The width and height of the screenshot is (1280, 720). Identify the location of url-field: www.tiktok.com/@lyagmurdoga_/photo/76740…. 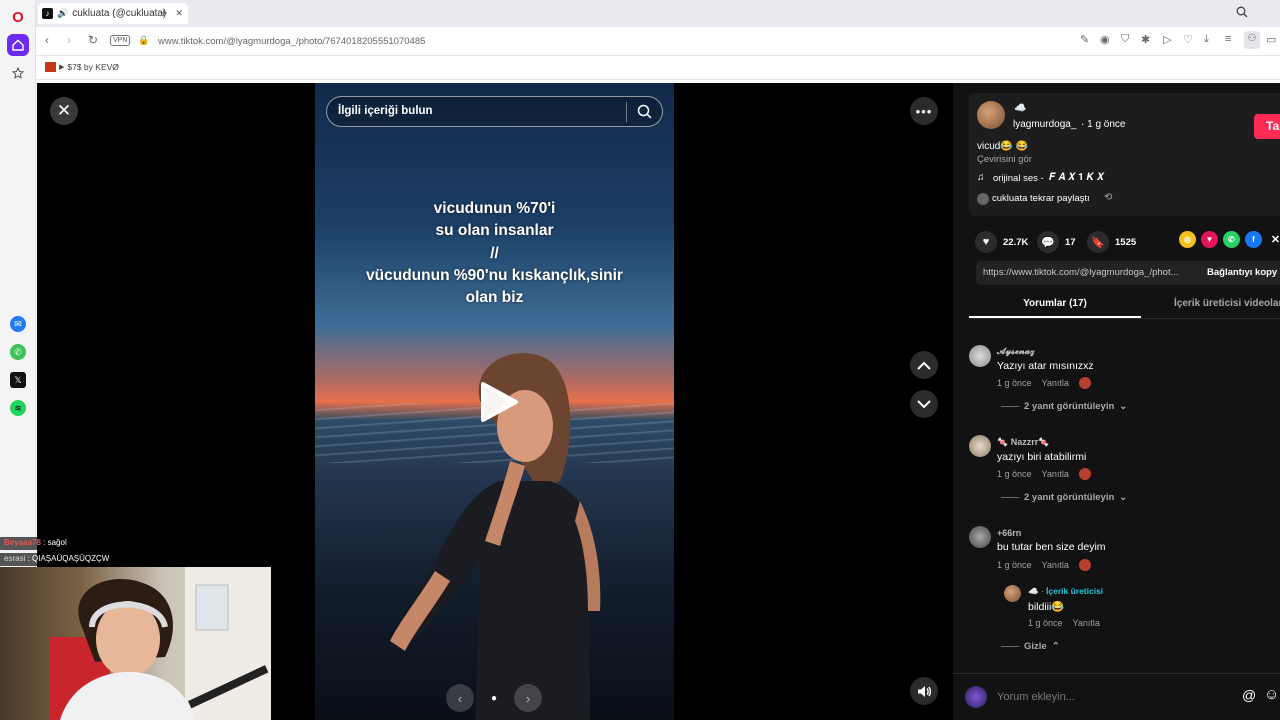
(291, 41).